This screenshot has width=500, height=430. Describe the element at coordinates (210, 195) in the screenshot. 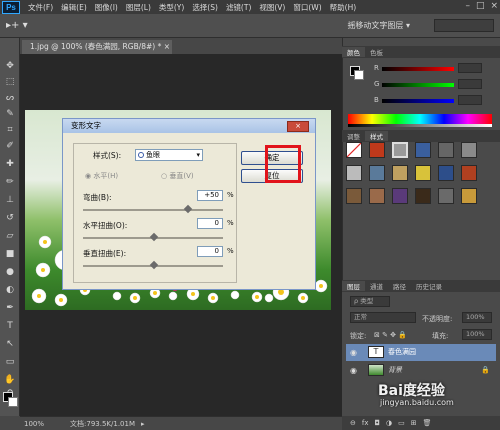

I see `bend-input: +50` at that location.